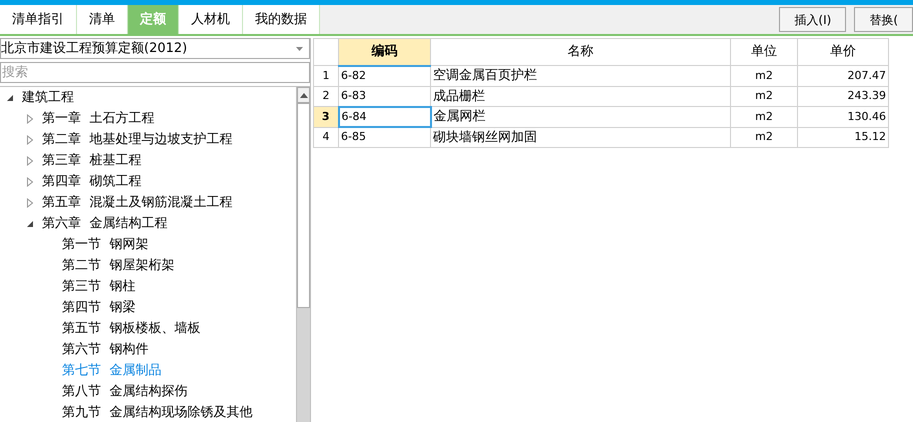  What do you see at coordinates (125, 392) in the screenshot?
I see `tree-item: 第八节 金属结构探伤` at bounding box center [125, 392].